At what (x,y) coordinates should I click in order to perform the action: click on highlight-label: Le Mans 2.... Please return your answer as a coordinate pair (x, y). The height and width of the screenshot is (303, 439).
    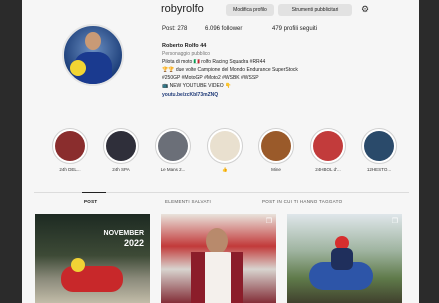
    Looking at the image, I should click on (173, 169).